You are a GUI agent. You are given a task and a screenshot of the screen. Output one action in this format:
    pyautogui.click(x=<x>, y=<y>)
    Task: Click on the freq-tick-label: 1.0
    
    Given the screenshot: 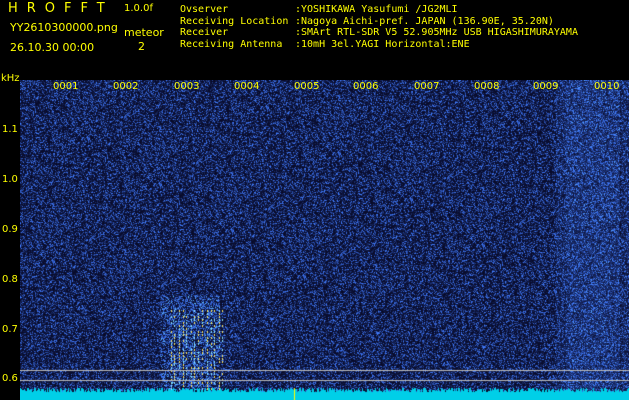 What is the action you would take?
    pyautogui.click(x=10, y=179)
    